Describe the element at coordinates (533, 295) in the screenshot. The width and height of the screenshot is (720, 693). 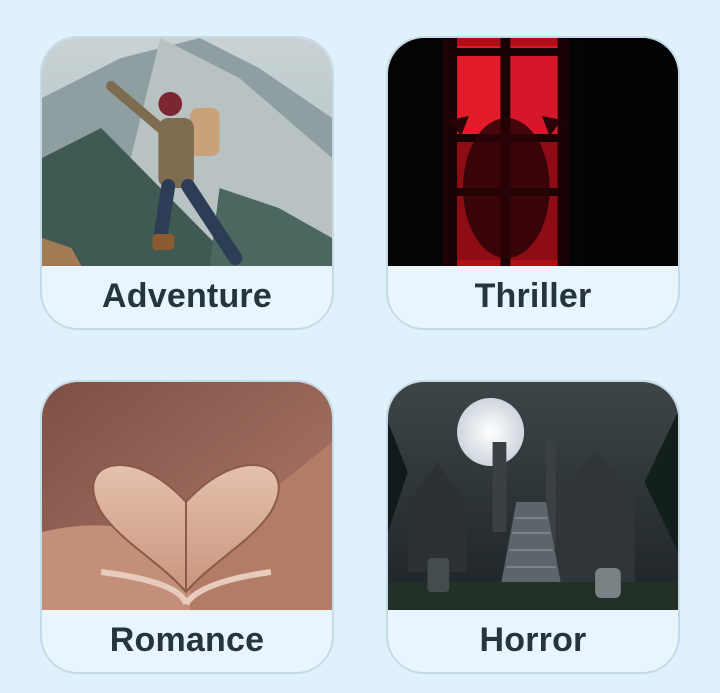
I see `genre-label: Thriller` at that location.